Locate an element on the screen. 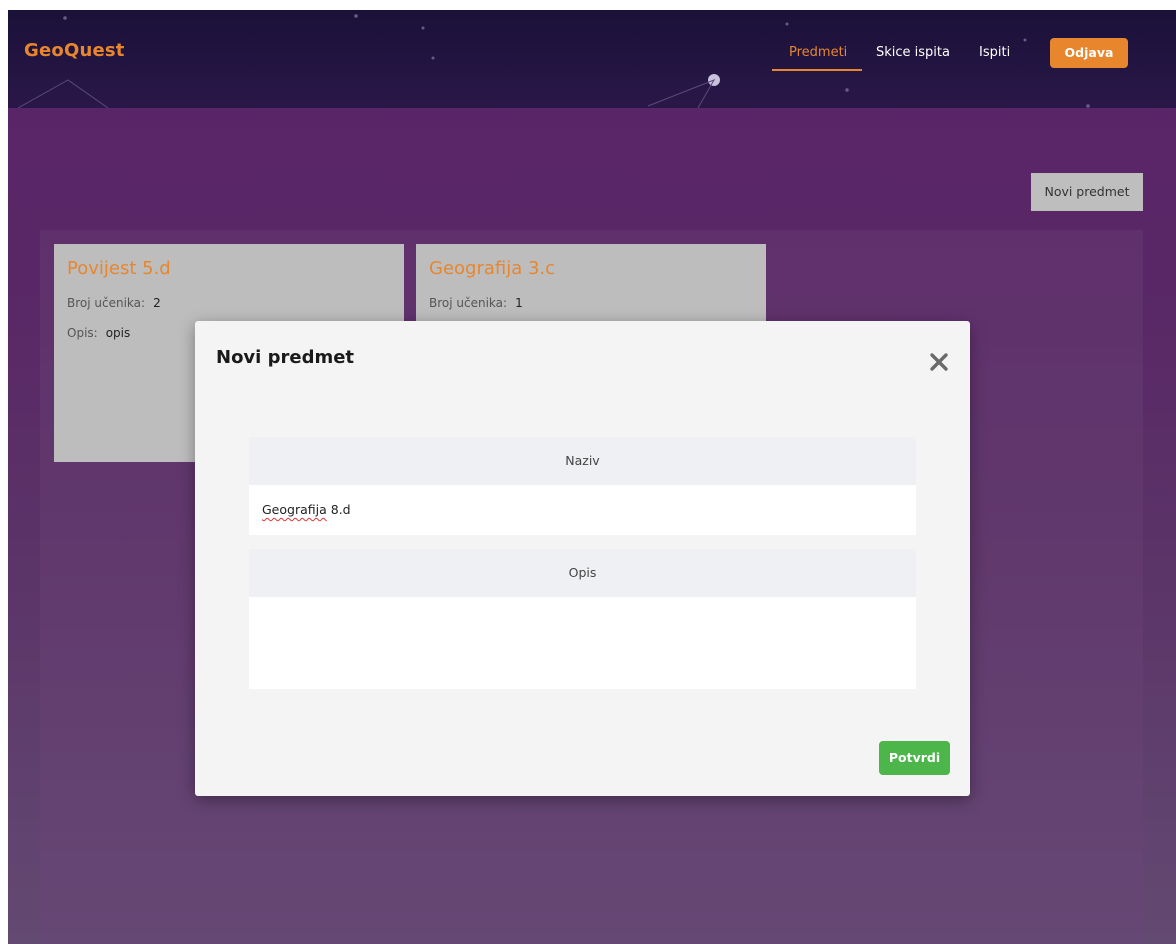  confirm-button: Potvrdi is located at coordinates (914, 758).